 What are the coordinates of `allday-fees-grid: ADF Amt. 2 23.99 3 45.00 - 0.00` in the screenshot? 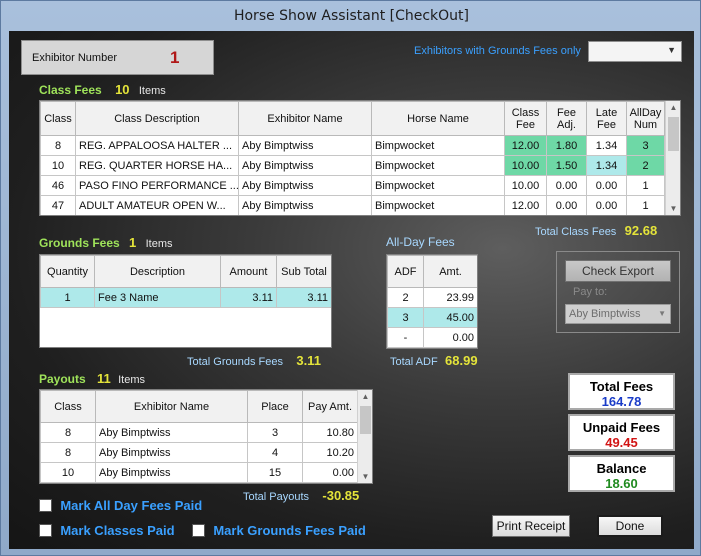 It's located at (432, 301).